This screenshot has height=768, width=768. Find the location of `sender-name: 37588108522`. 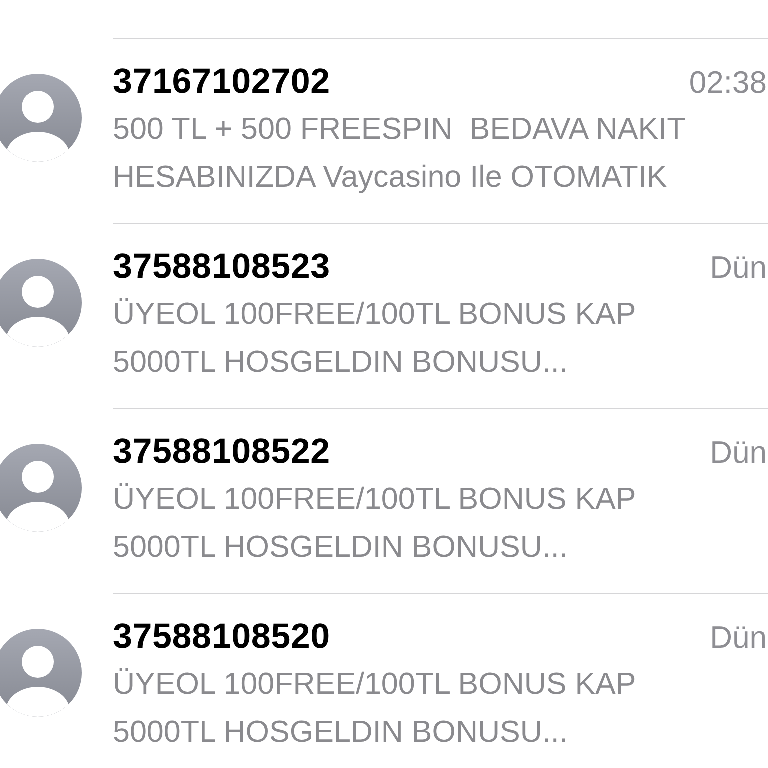

sender-name: 37588108522 is located at coordinates (221, 452).